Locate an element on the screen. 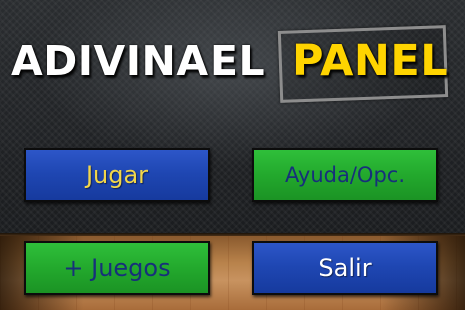  more-games-button: + Juegos is located at coordinates (117, 268).